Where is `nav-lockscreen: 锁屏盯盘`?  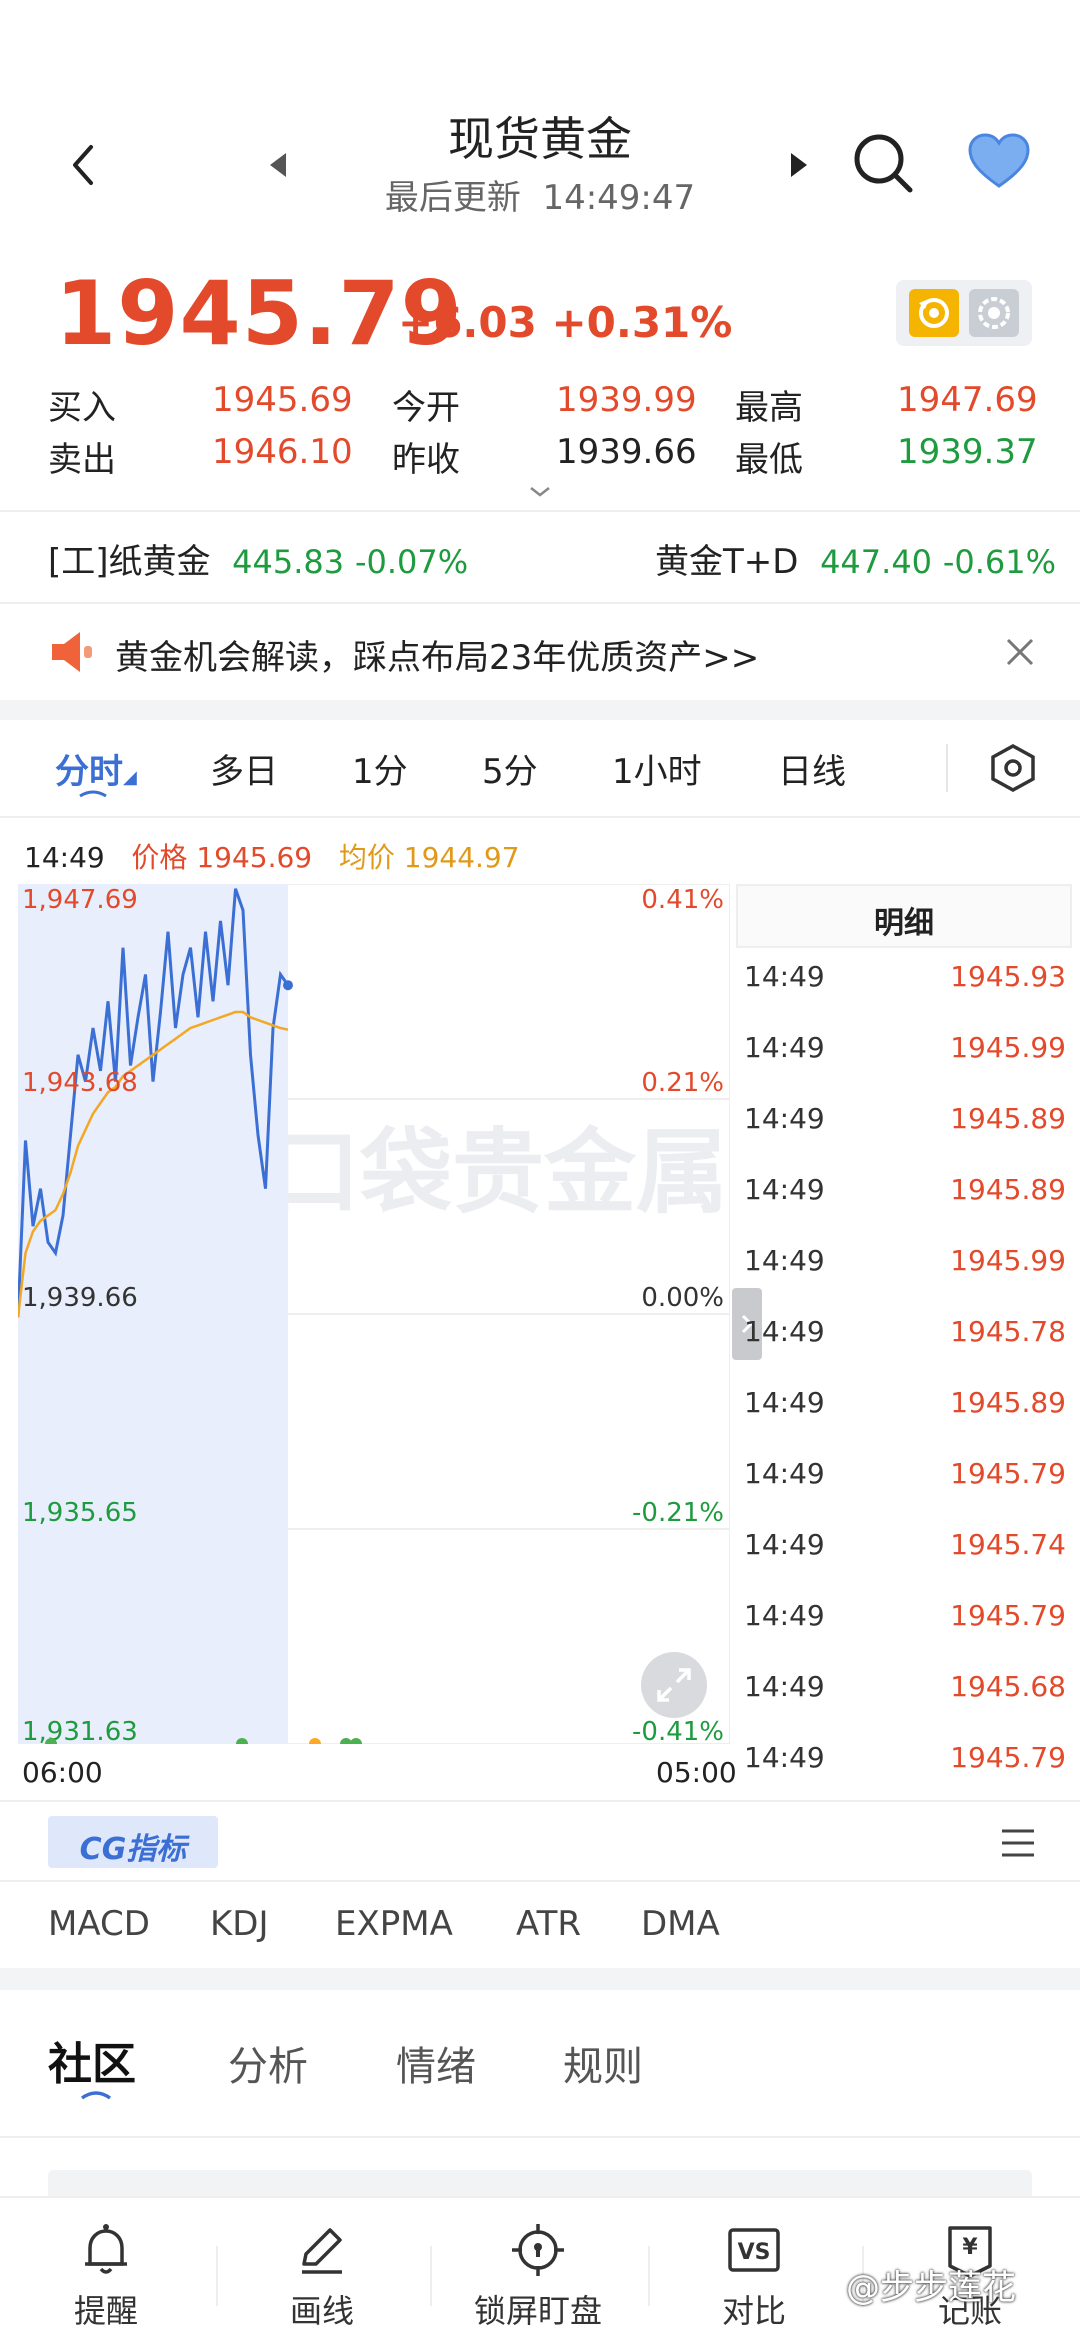
nav-lockscreen: 锁屏盯盘 is located at coordinates (538, 2279).